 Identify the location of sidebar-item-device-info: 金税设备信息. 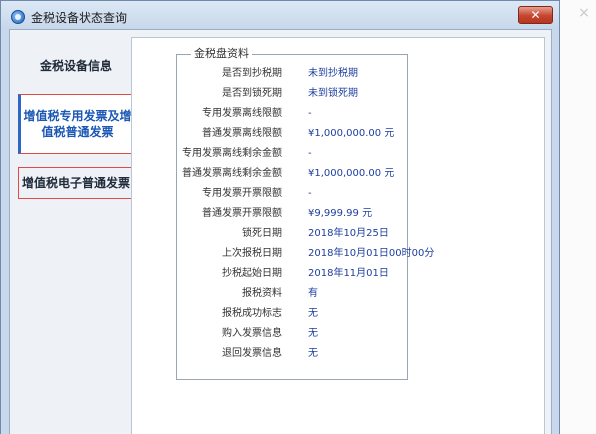
(76, 66).